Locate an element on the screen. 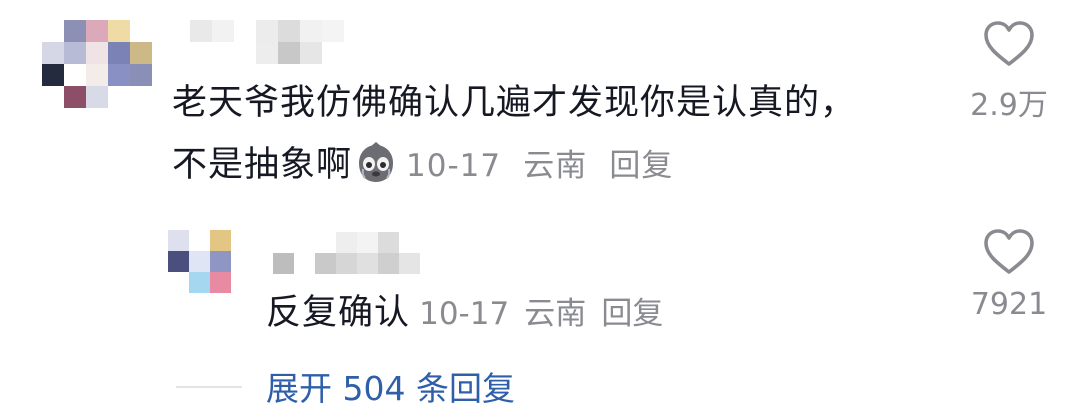  reply-avatar is located at coordinates (199, 261).